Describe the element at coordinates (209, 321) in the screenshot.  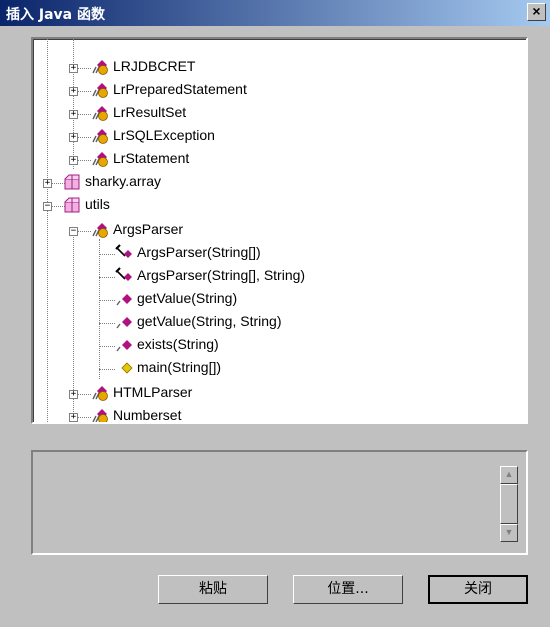
I see `tree-item-label: getValue(String, String)` at that location.